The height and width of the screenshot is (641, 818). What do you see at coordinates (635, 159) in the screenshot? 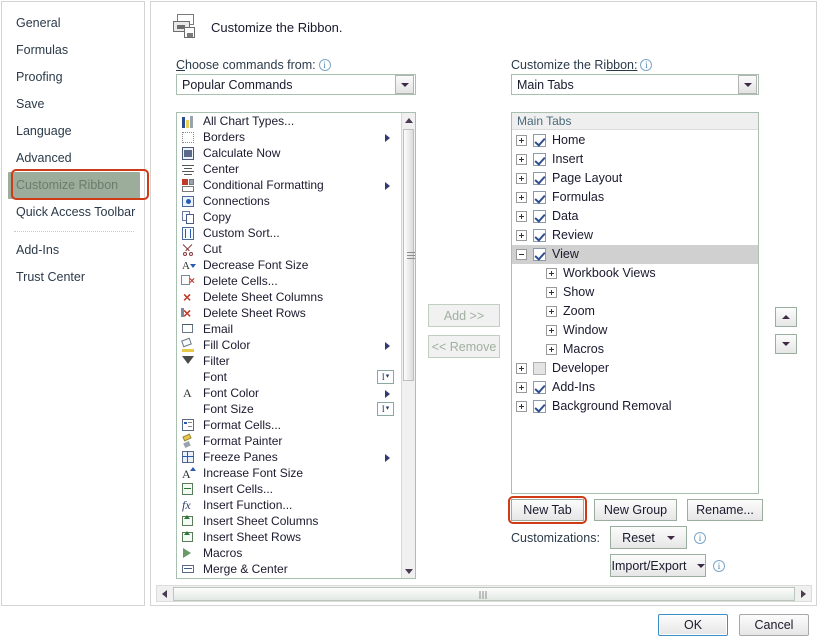
I see `tree-item-insert: Insert` at bounding box center [635, 159].